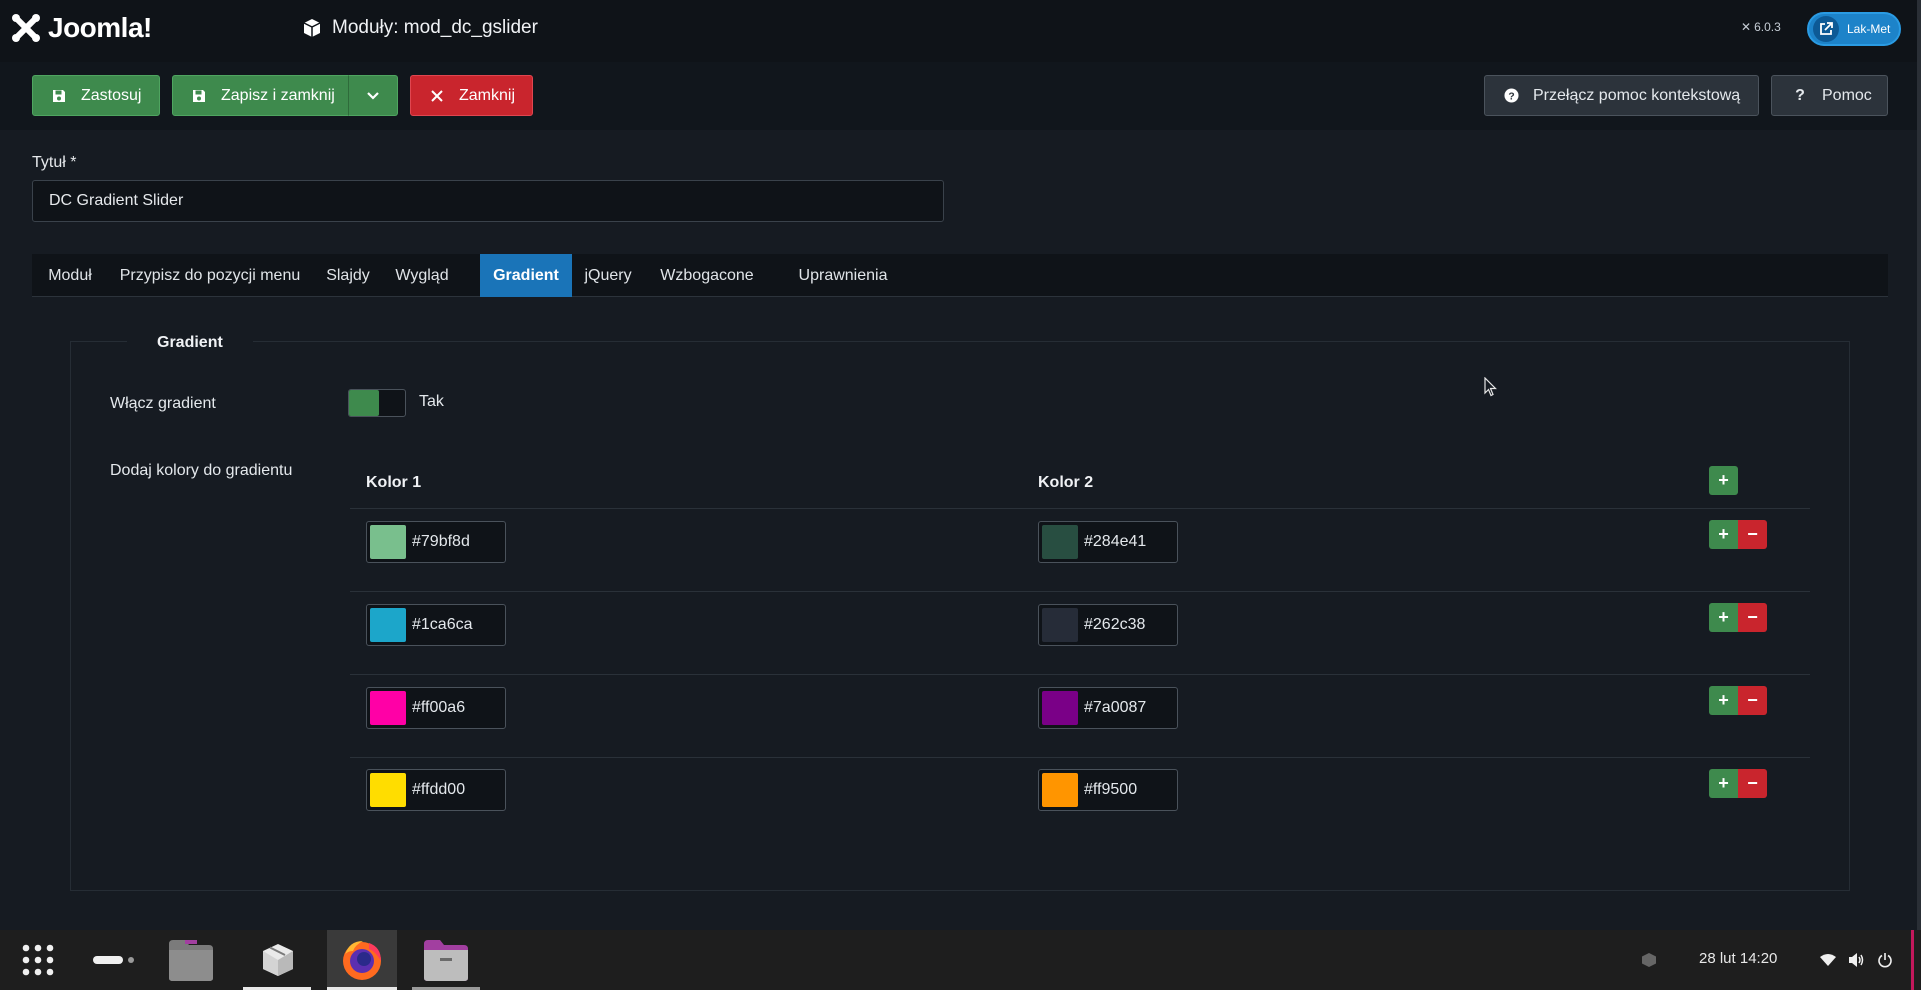 This screenshot has width=1921, height=990. I want to click on color2-field-row3: #7a0087, so click(1108, 708).